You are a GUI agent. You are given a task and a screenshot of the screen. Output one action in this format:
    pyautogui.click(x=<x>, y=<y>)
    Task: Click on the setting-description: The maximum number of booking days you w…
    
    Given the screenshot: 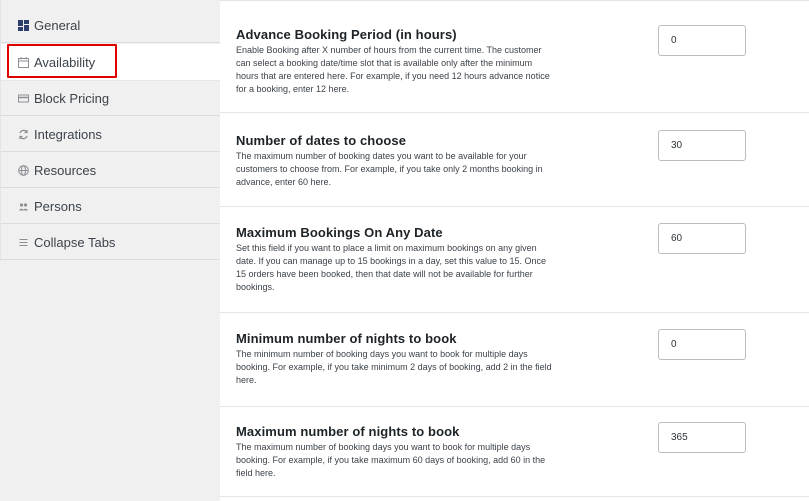 What is the action you would take?
    pyautogui.click(x=391, y=460)
    